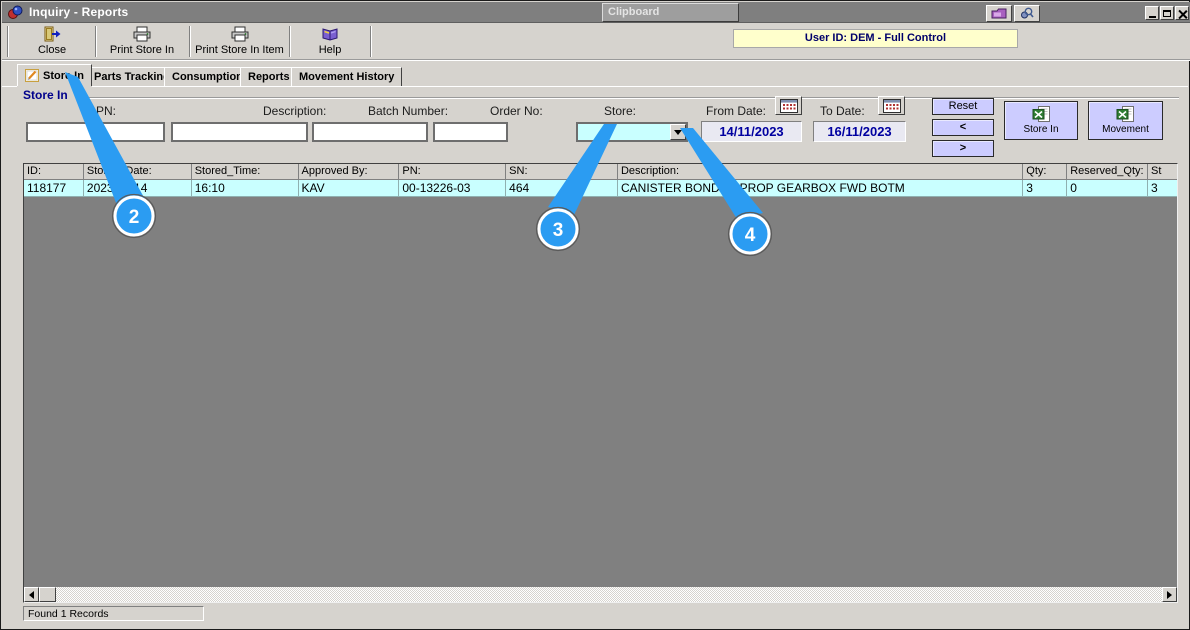  Describe the element at coordinates (1154, 188) in the screenshot. I see `cell-store: 3` at that location.